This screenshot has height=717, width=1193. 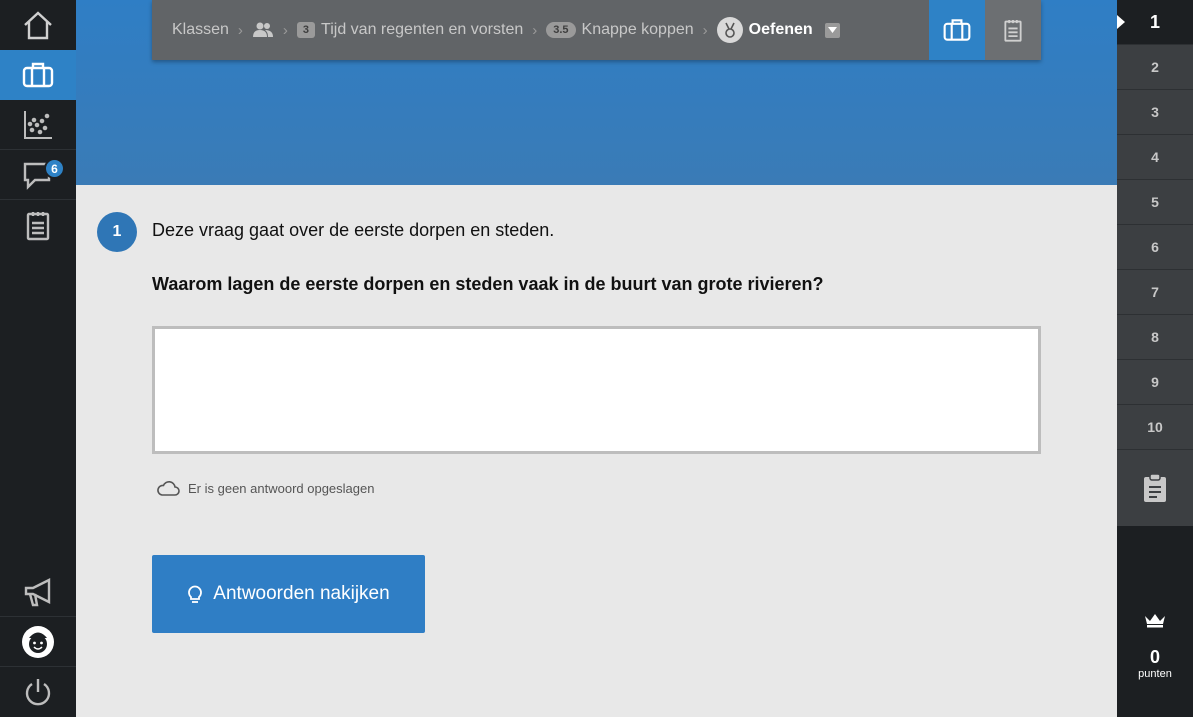 I want to click on check-answers-label: Antwoorden nakijken, so click(x=301, y=593).